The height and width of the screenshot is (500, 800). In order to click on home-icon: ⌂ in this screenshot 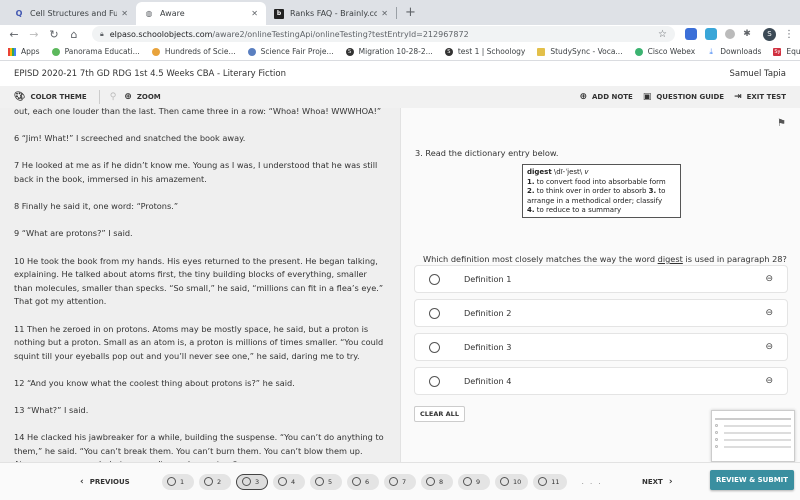, I will do `click(74, 34)`.